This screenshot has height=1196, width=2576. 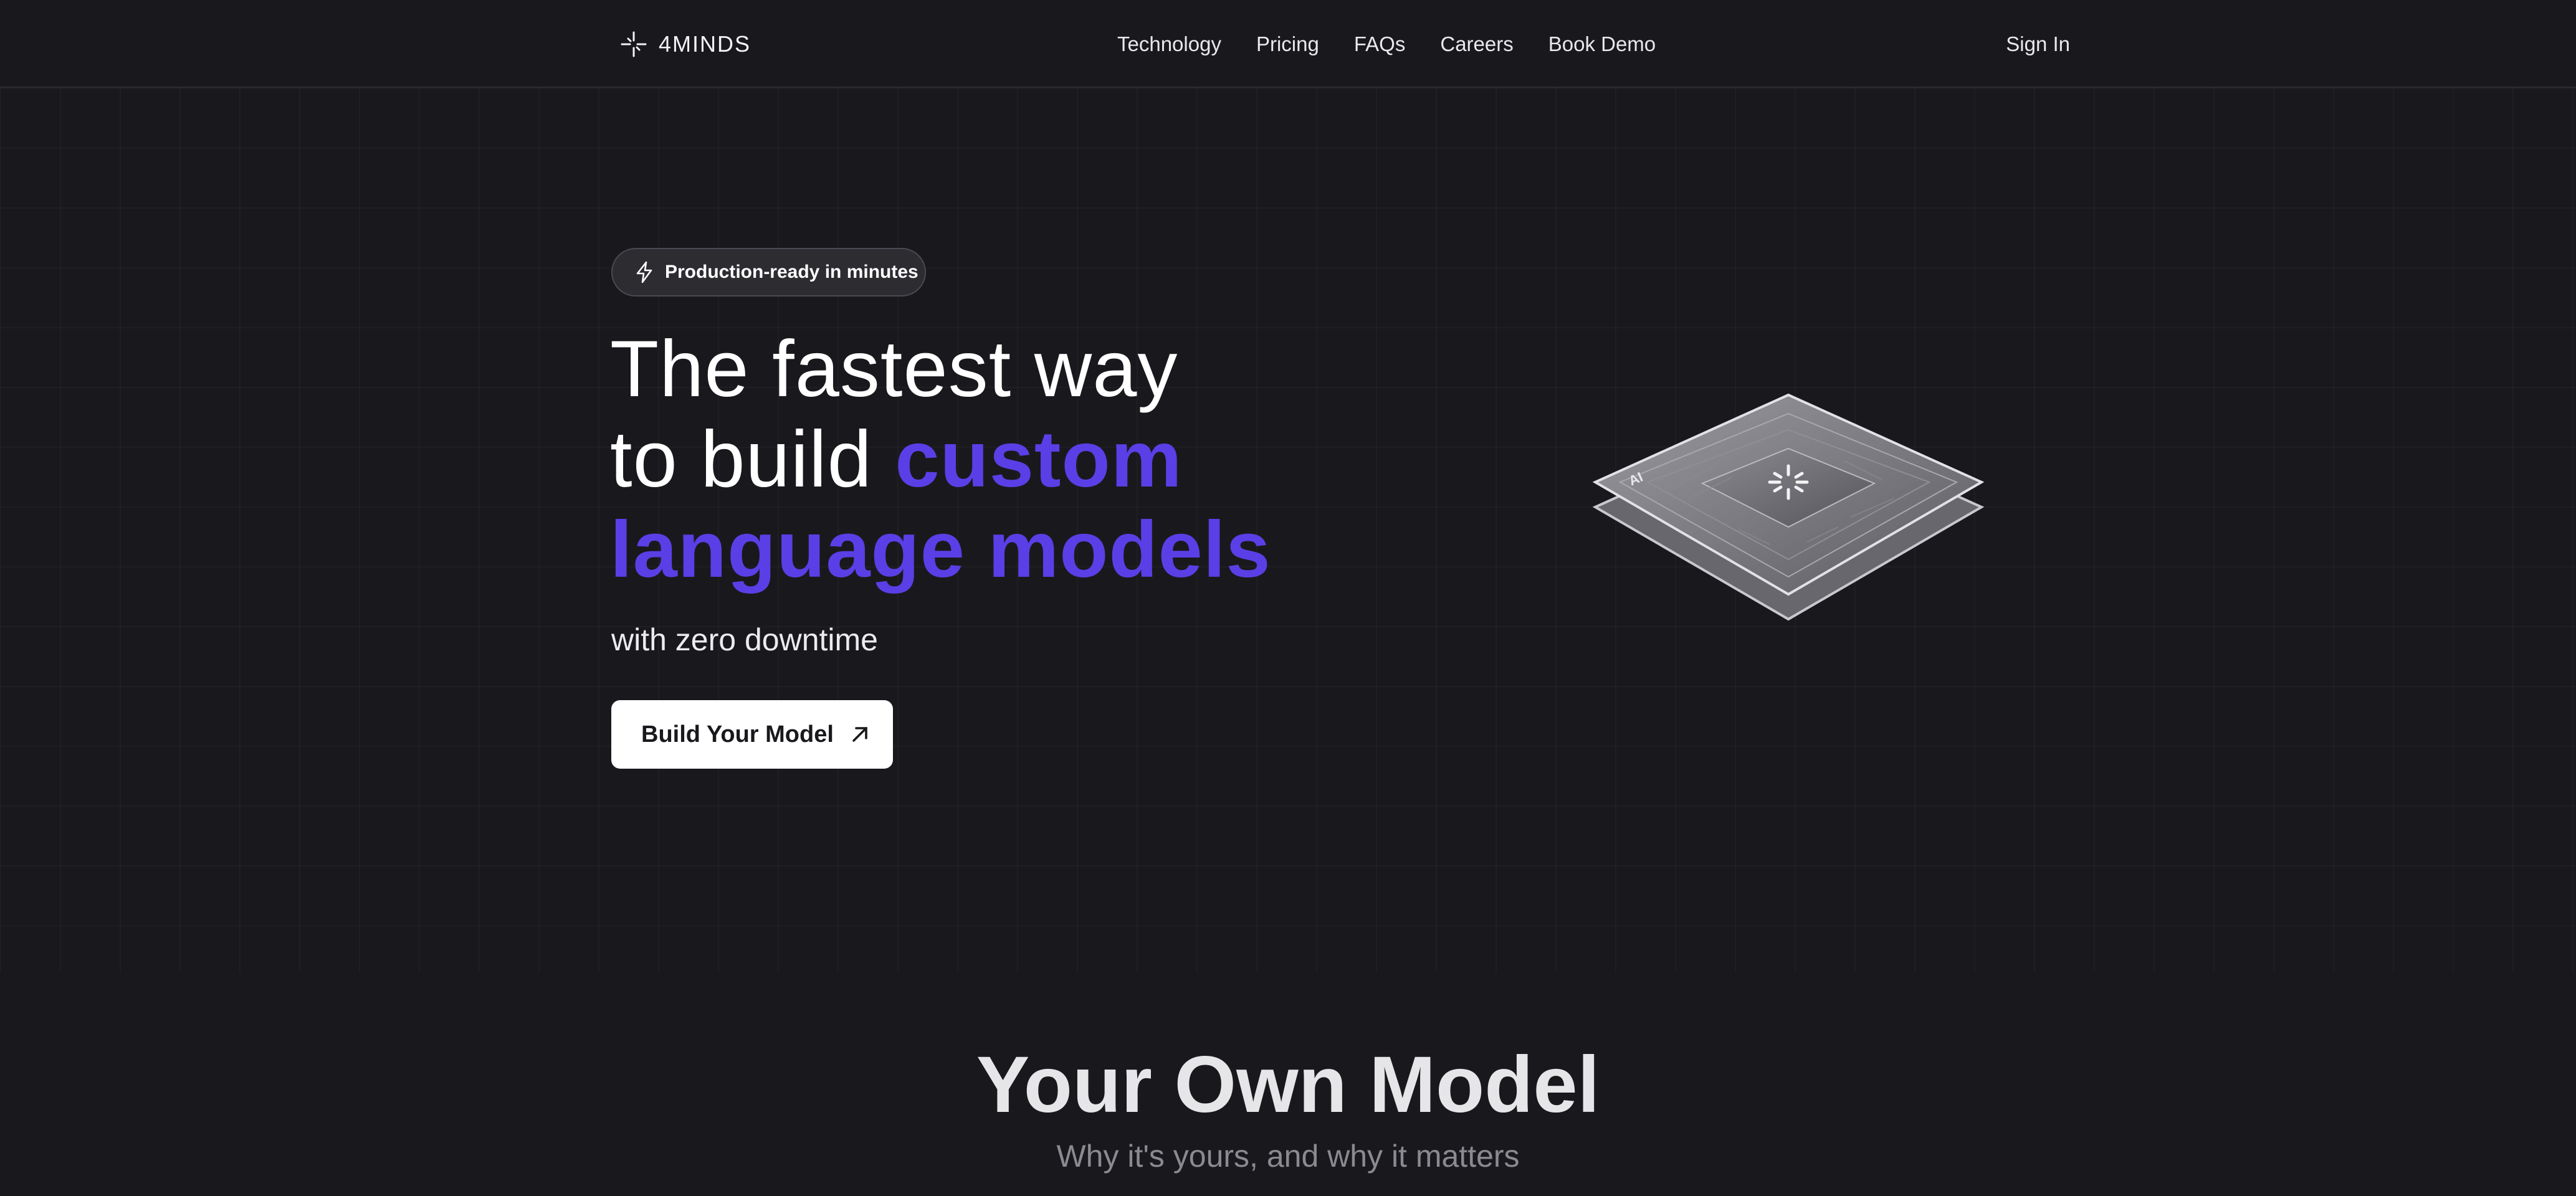 I want to click on production-ready-badge: Production-ready in minutes, so click(x=769, y=272).